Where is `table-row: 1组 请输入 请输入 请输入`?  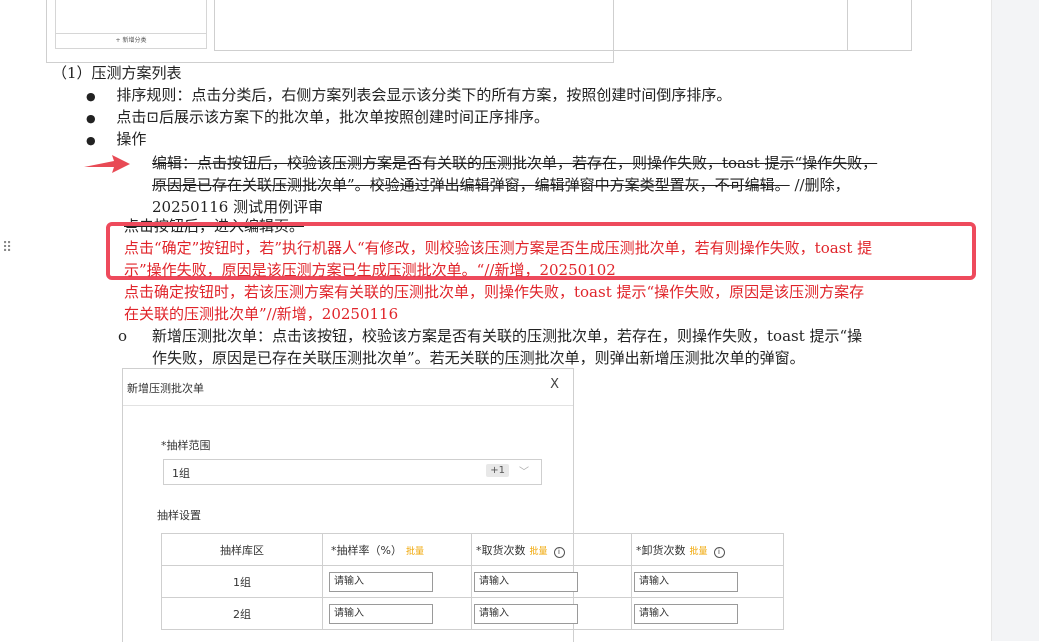 table-row: 1组 请输入 请输入 请输入 is located at coordinates (472, 581).